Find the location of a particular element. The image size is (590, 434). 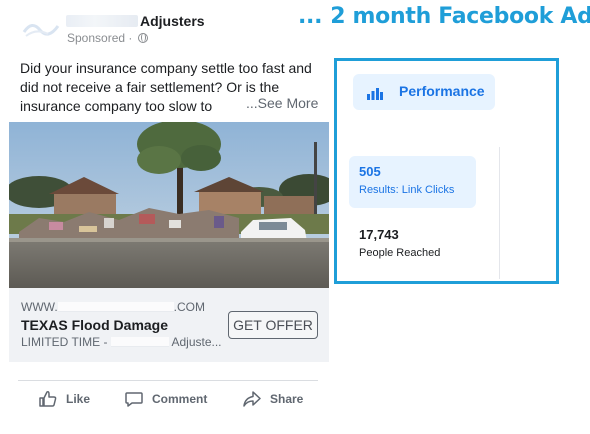

metric-label: Results: Link Clicks is located at coordinates (407, 190).